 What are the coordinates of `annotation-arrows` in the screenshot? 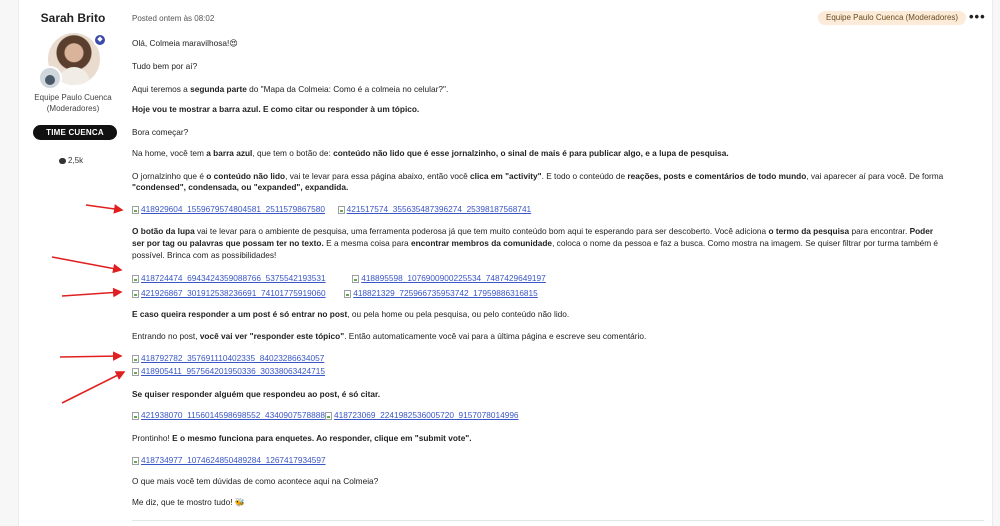 It's located at (88, 304).